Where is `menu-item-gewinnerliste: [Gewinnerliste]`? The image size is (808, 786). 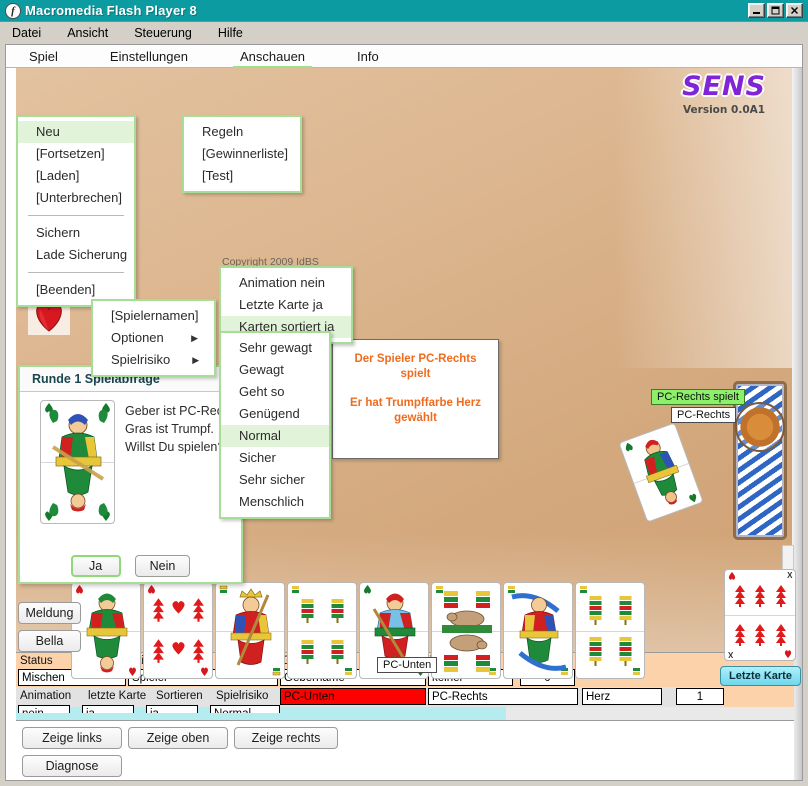 menu-item-gewinnerliste: [Gewinnerliste] is located at coordinates (242, 154).